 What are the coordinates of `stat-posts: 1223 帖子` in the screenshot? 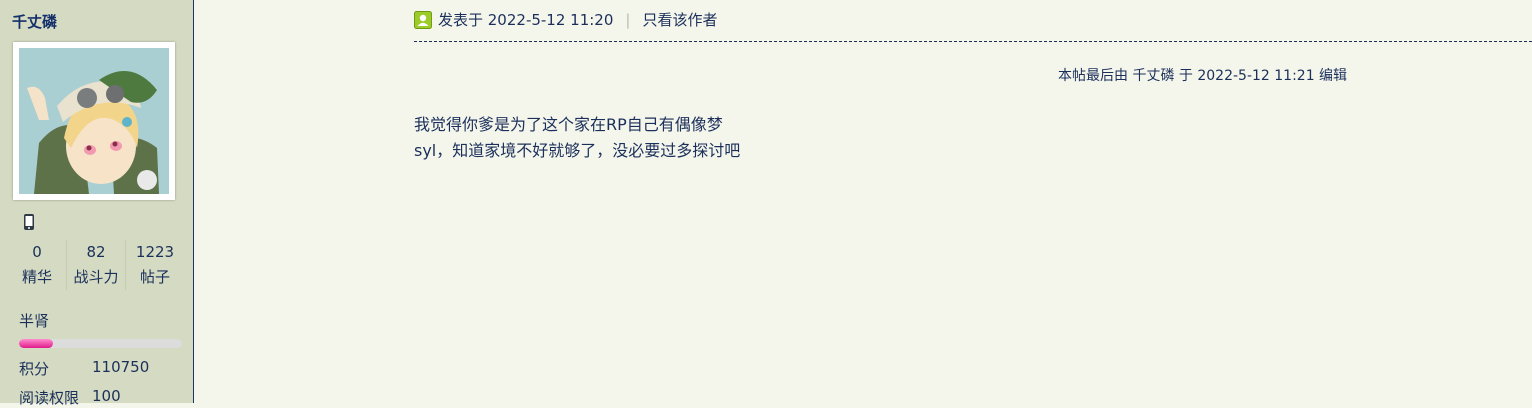 It's located at (154, 265).